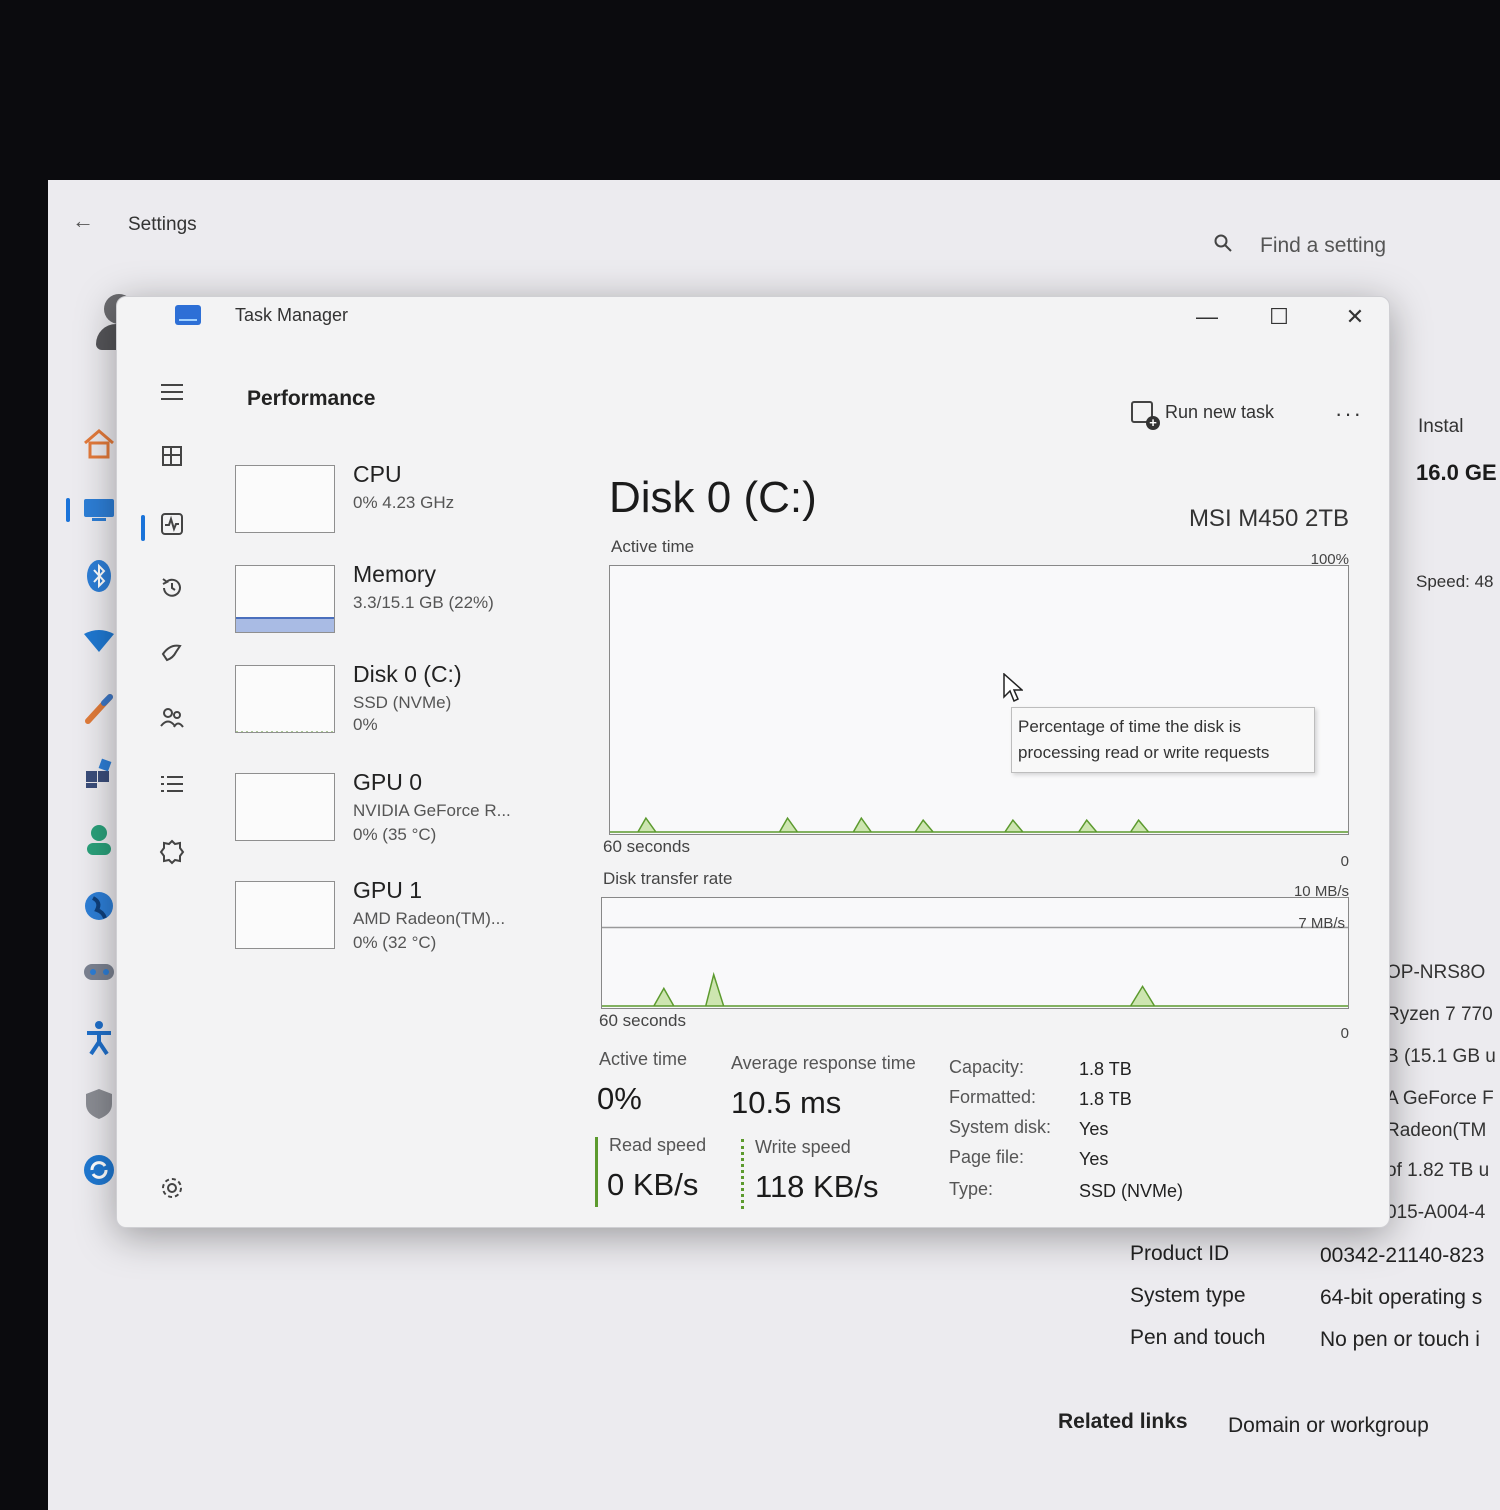  I want to click on formatted-value: 1.8 TB, so click(1105, 1099).